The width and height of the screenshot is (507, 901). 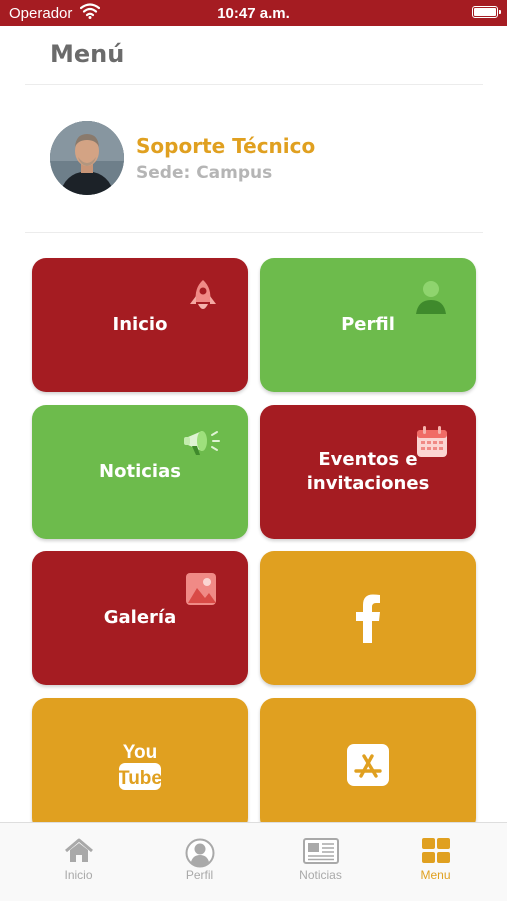 What do you see at coordinates (320, 851) in the screenshot?
I see `newspaper-icon` at bounding box center [320, 851].